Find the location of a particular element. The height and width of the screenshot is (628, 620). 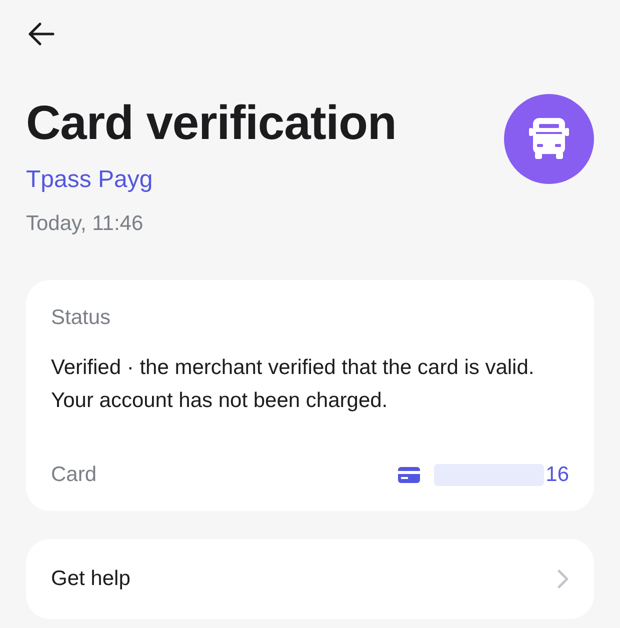

merchant-name: Tpass Payg is located at coordinates (211, 180).